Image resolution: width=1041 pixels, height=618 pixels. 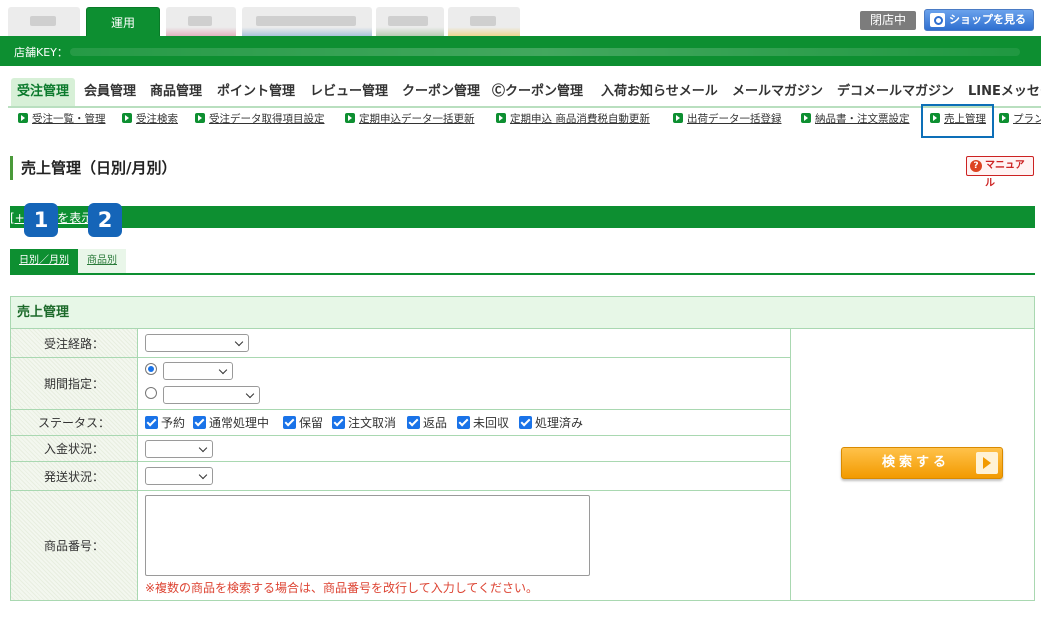 What do you see at coordinates (74, 545) in the screenshot?
I see `product-number-label: 商品番号：` at bounding box center [74, 545].